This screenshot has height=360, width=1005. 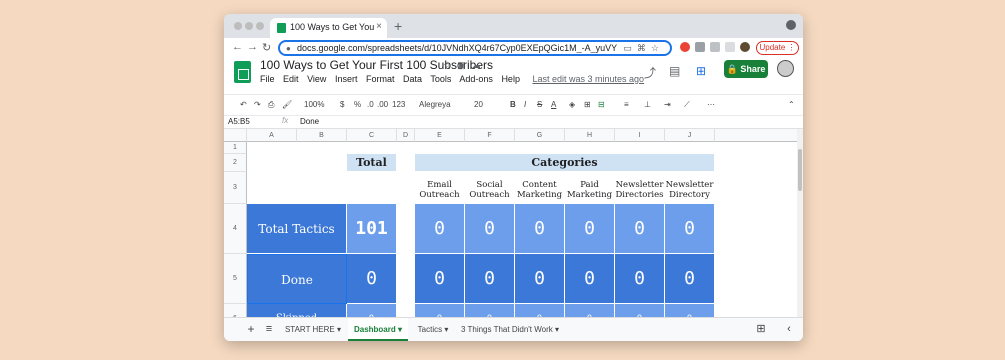 What do you see at coordinates (235, 188) in the screenshot?
I see `row-header-3: 3` at bounding box center [235, 188].